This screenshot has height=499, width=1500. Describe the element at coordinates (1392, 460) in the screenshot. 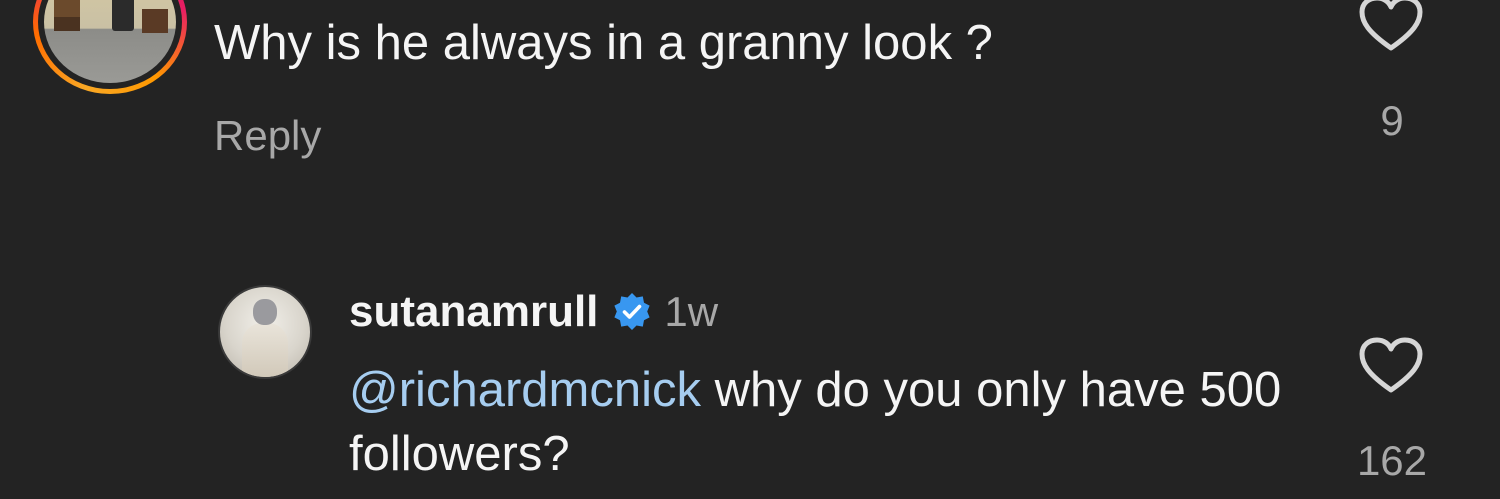

I see `like-count: 162` at that location.